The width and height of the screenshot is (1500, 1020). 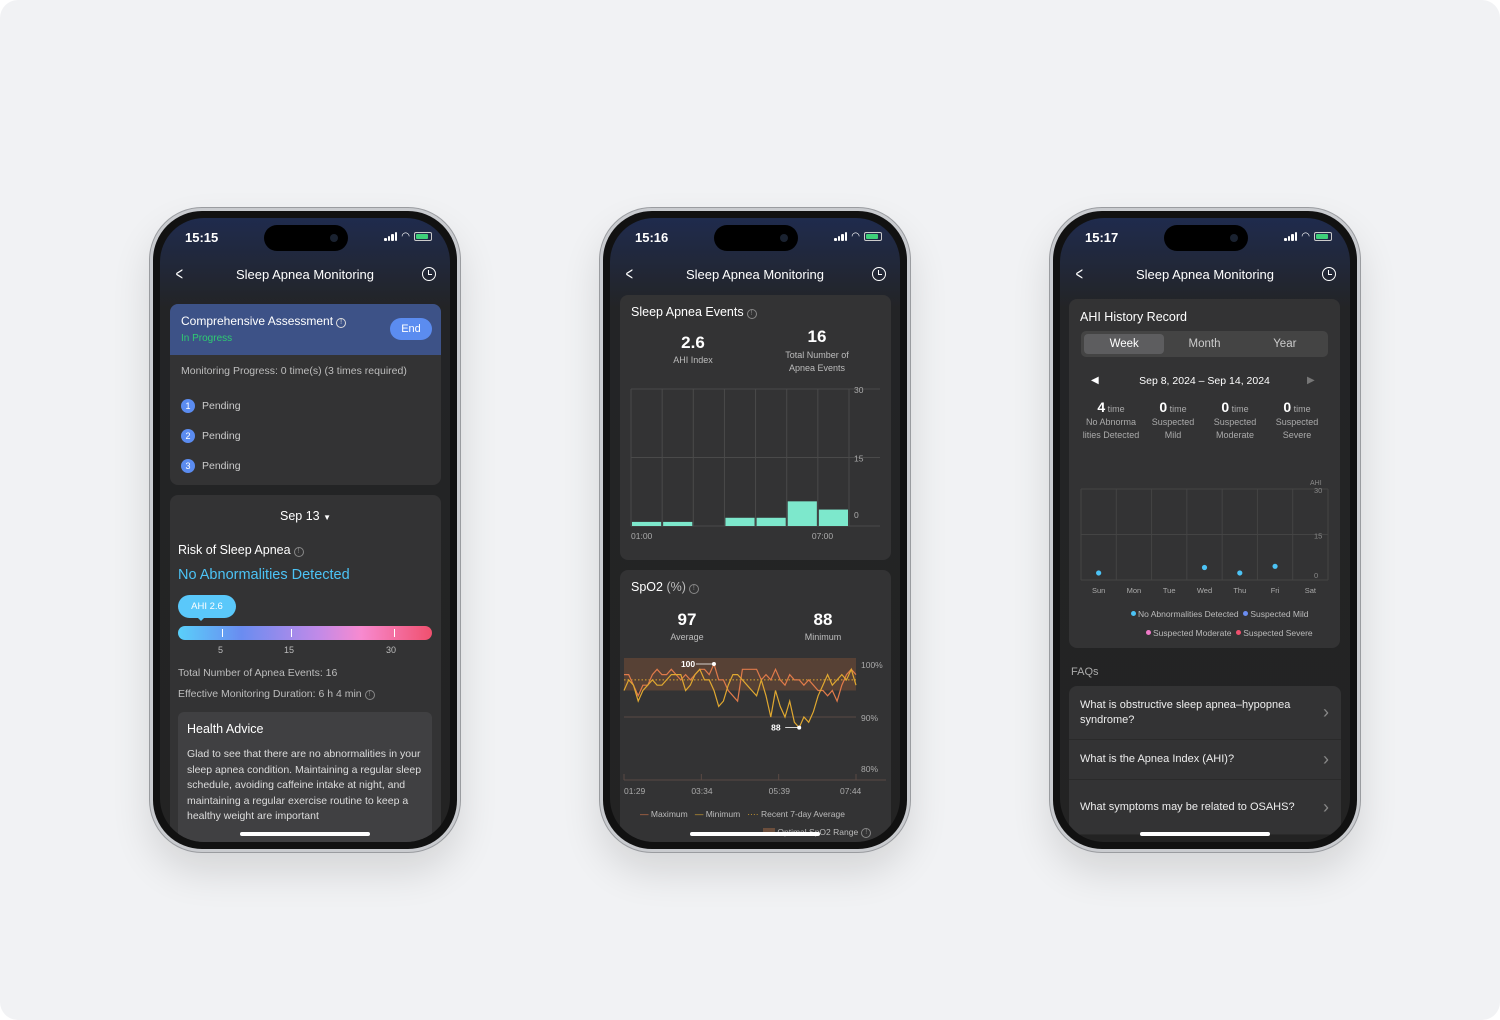 I want to click on spo2-title: SpO2 (%)!, so click(x=665, y=587).